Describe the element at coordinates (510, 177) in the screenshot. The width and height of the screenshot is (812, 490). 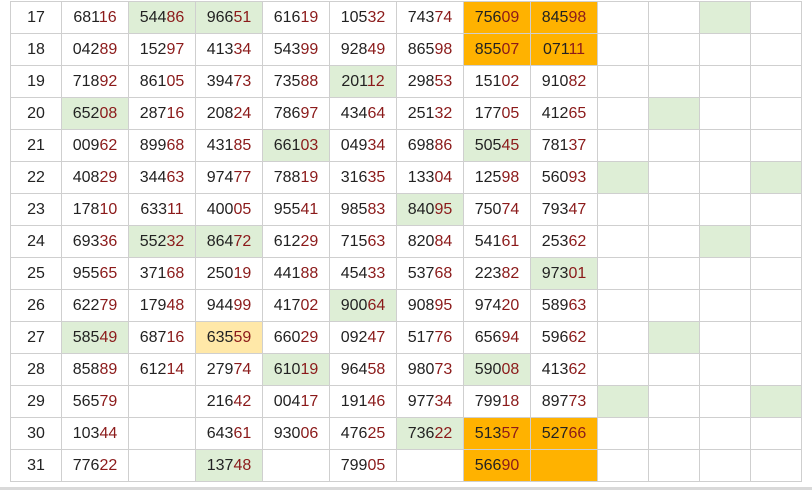
I see `last-two-digits: 98` at that location.